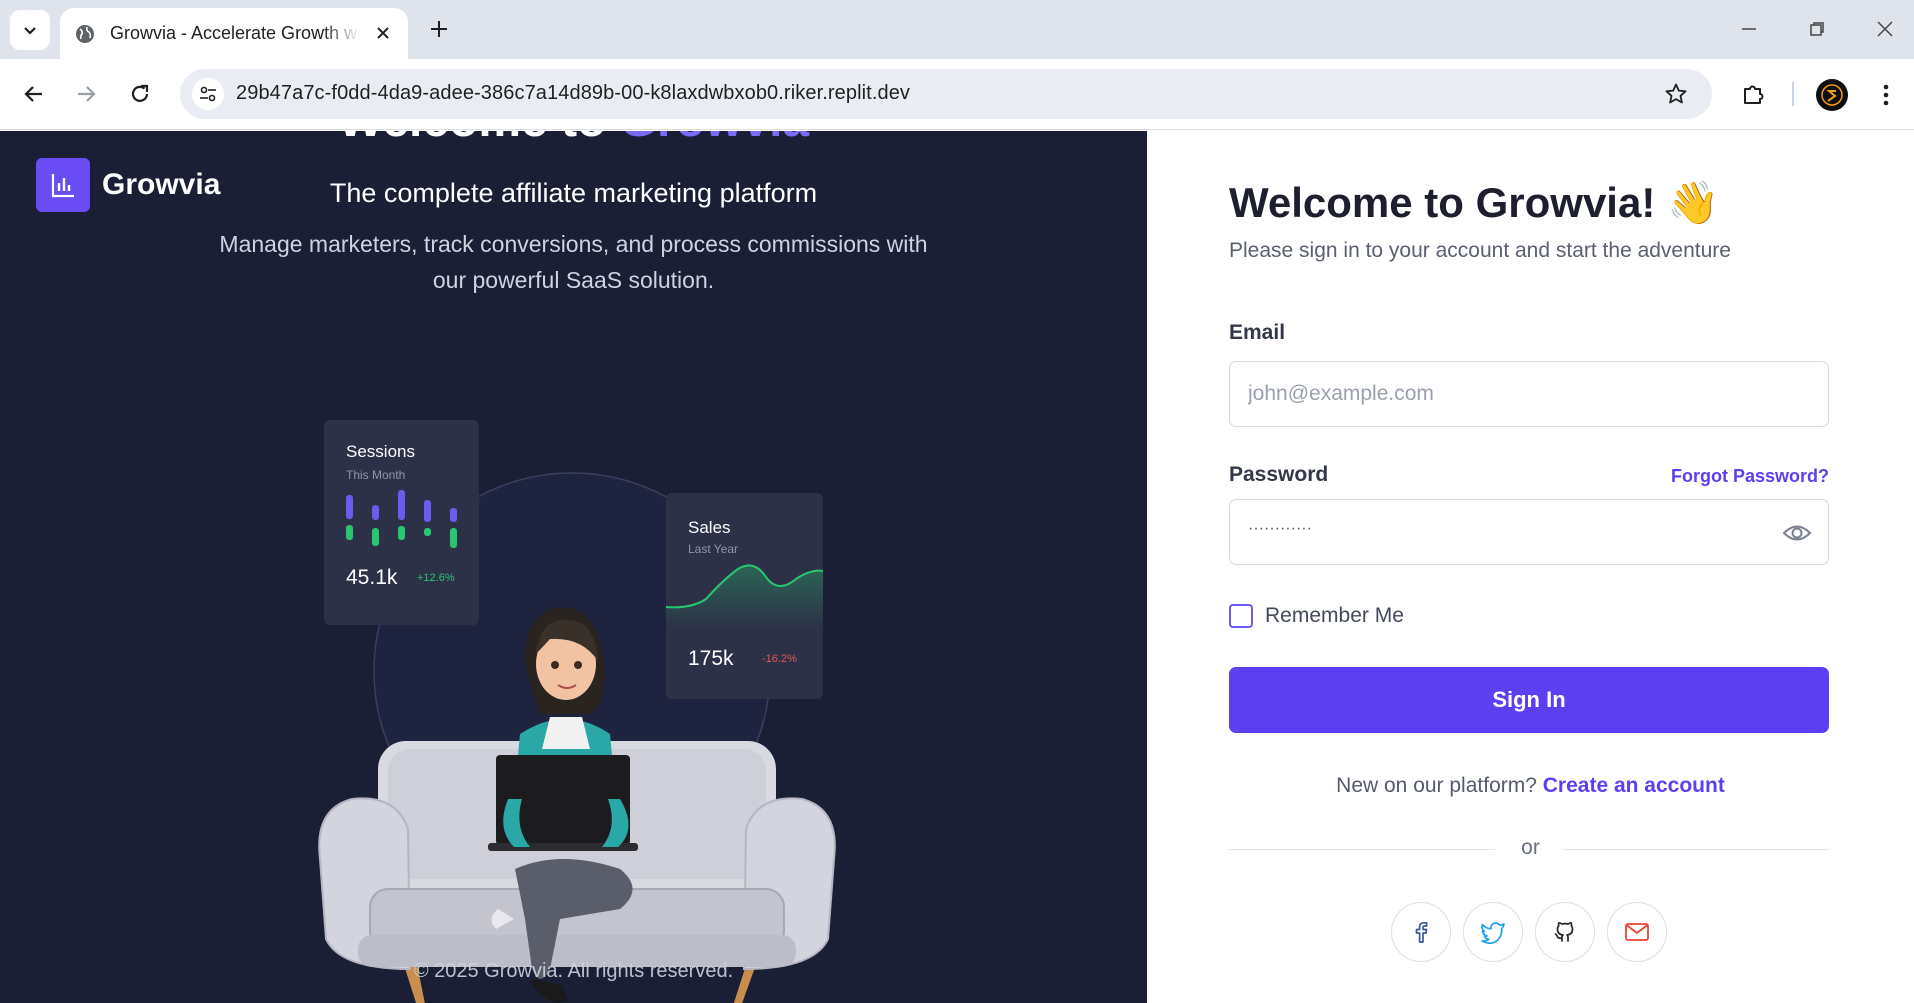 The height and width of the screenshot is (1003, 1914). I want to click on chevron-down-icon, so click(30, 31).